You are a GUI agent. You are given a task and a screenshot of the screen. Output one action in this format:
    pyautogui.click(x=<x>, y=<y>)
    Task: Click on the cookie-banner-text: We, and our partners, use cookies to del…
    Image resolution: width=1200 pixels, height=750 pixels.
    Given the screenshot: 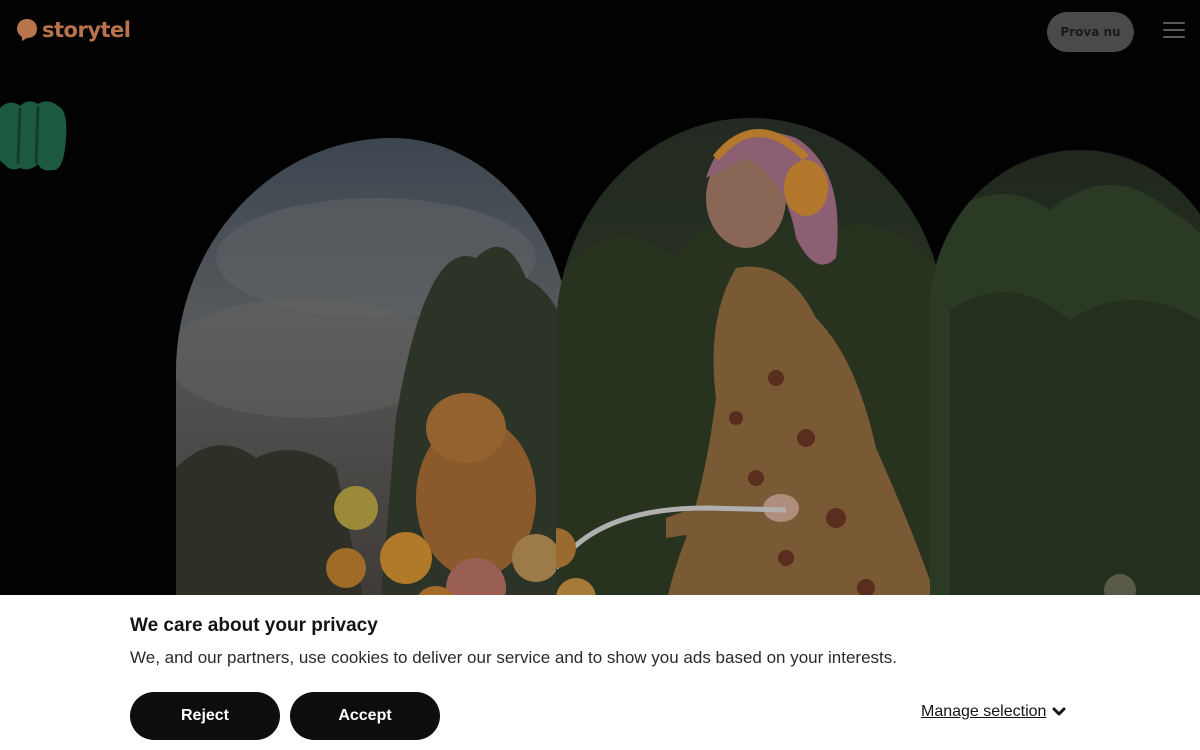 What is the action you would take?
    pyautogui.click(x=513, y=657)
    